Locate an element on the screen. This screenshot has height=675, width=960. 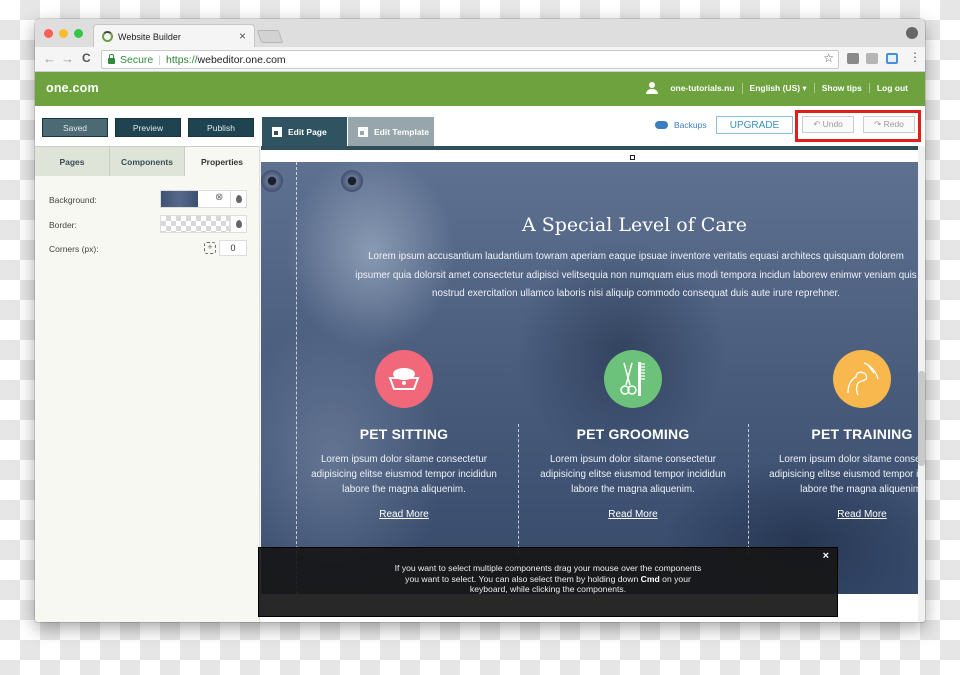
canvas-scrollbar is located at coordinates (921, 384).